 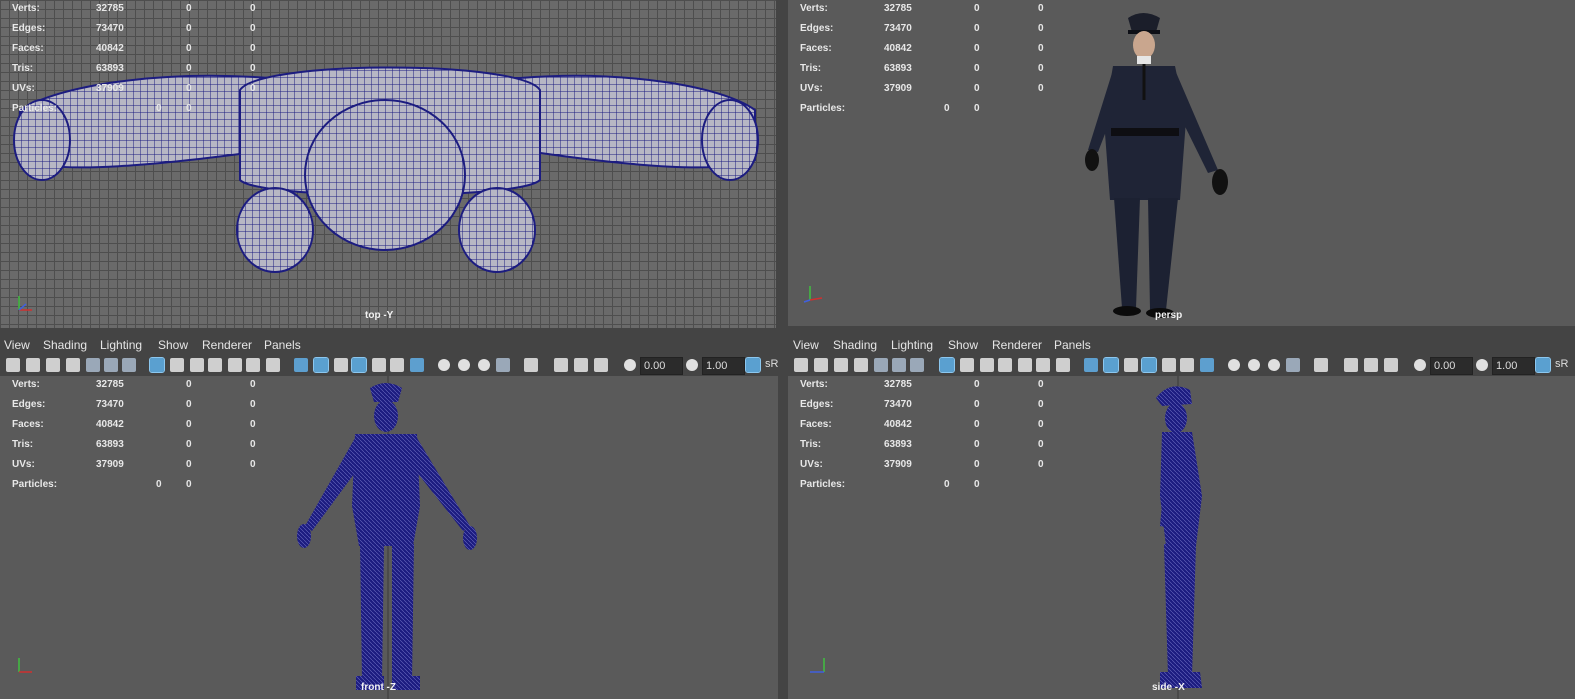 What do you see at coordinates (389, 365) in the screenshot?
I see `toolbar-front: 0.00 1.00 sR` at bounding box center [389, 365].